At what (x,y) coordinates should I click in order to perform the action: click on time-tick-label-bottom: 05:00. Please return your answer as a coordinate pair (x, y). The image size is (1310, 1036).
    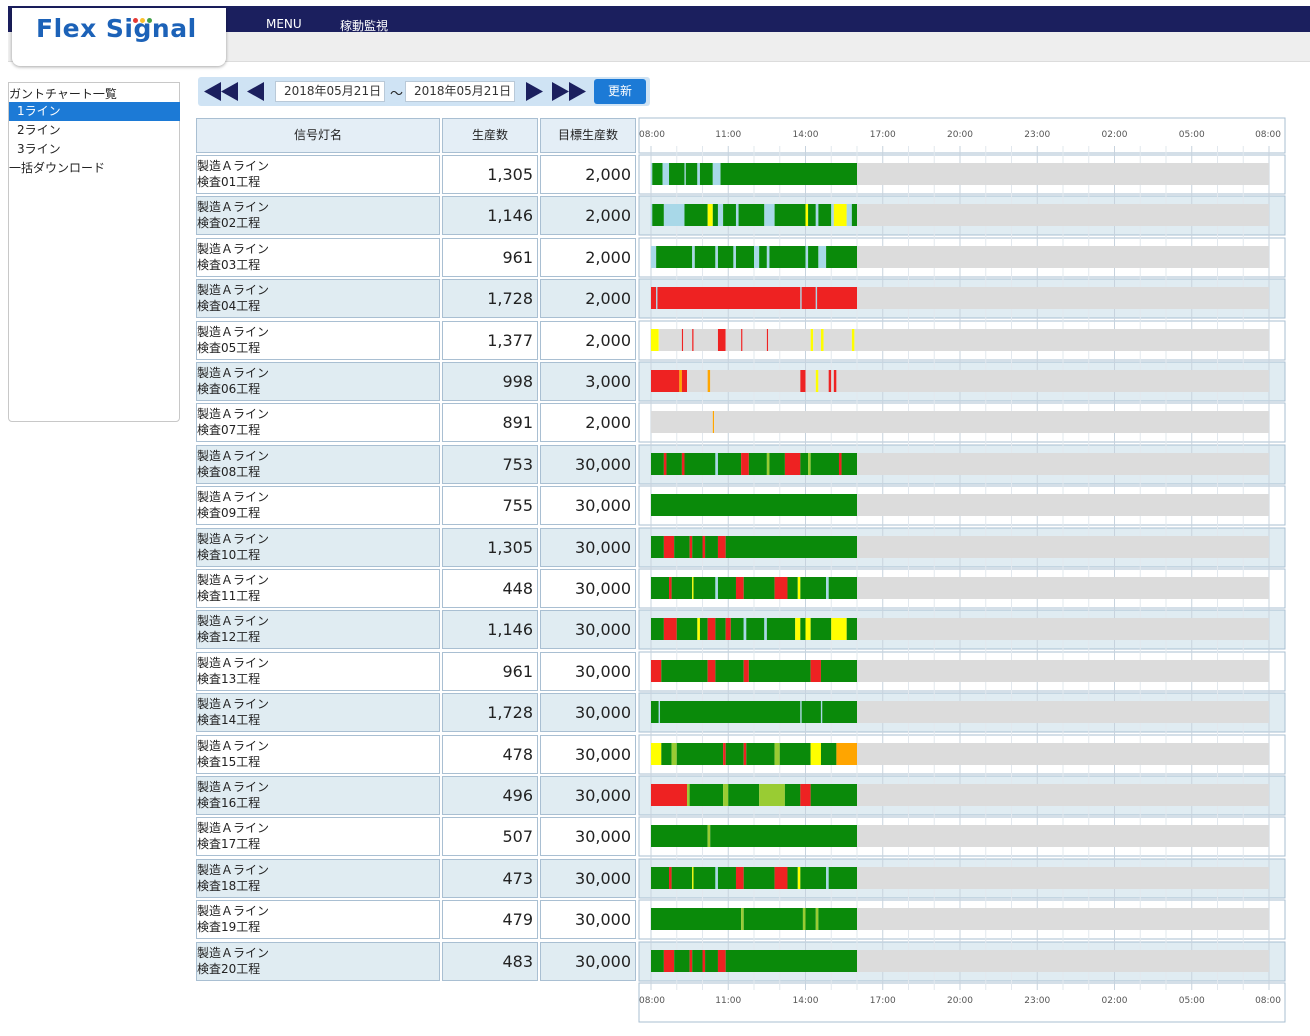
    Looking at the image, I should click on (1192, 1001).